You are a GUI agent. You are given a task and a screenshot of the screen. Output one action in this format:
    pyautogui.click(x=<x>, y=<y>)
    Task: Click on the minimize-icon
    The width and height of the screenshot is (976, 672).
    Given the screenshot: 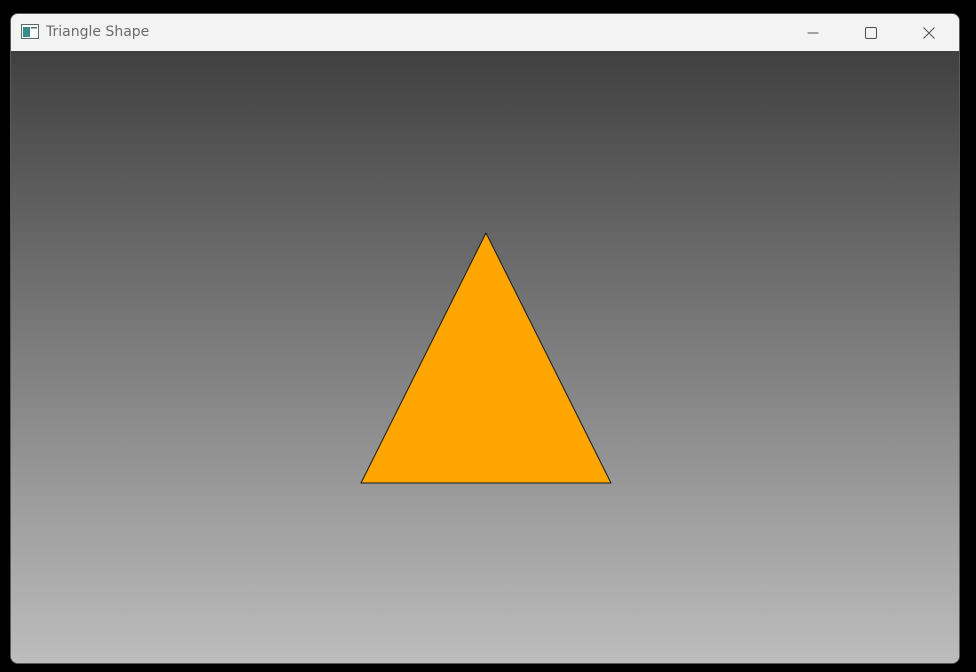 What is the action you would take?
    pyautogui.click(x=813, y=32)
    